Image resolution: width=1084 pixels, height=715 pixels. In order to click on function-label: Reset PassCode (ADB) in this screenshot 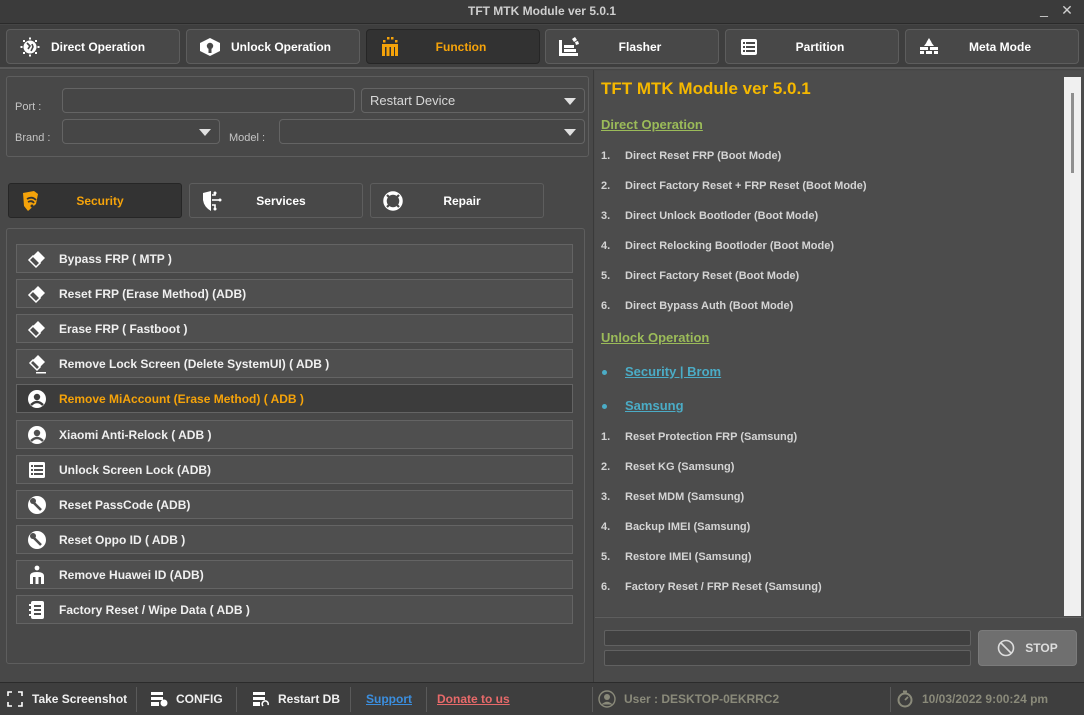, I will do `click(125, 504)`.